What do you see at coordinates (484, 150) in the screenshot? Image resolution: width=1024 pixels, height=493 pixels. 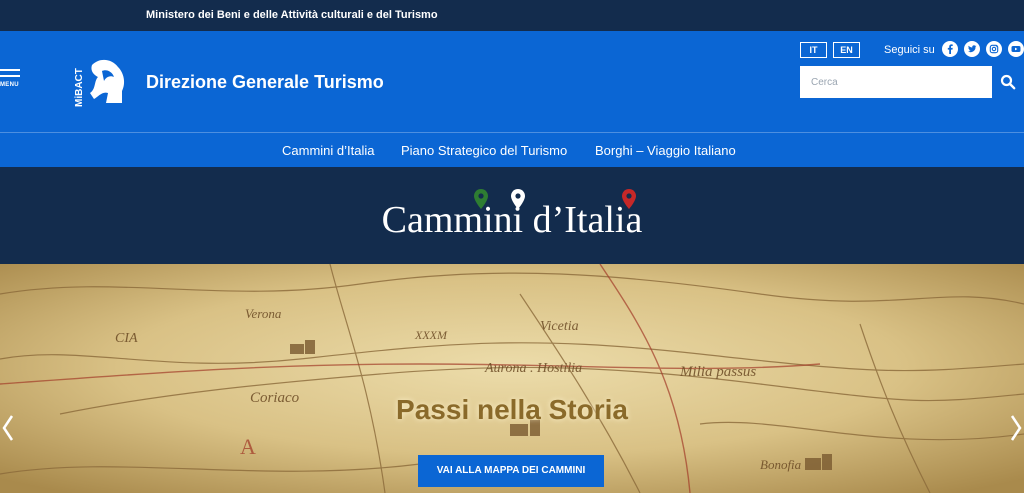 I see `nav-item-piano-strategico: Piano Strategico del Turismo` at bounding box center [484, 150].